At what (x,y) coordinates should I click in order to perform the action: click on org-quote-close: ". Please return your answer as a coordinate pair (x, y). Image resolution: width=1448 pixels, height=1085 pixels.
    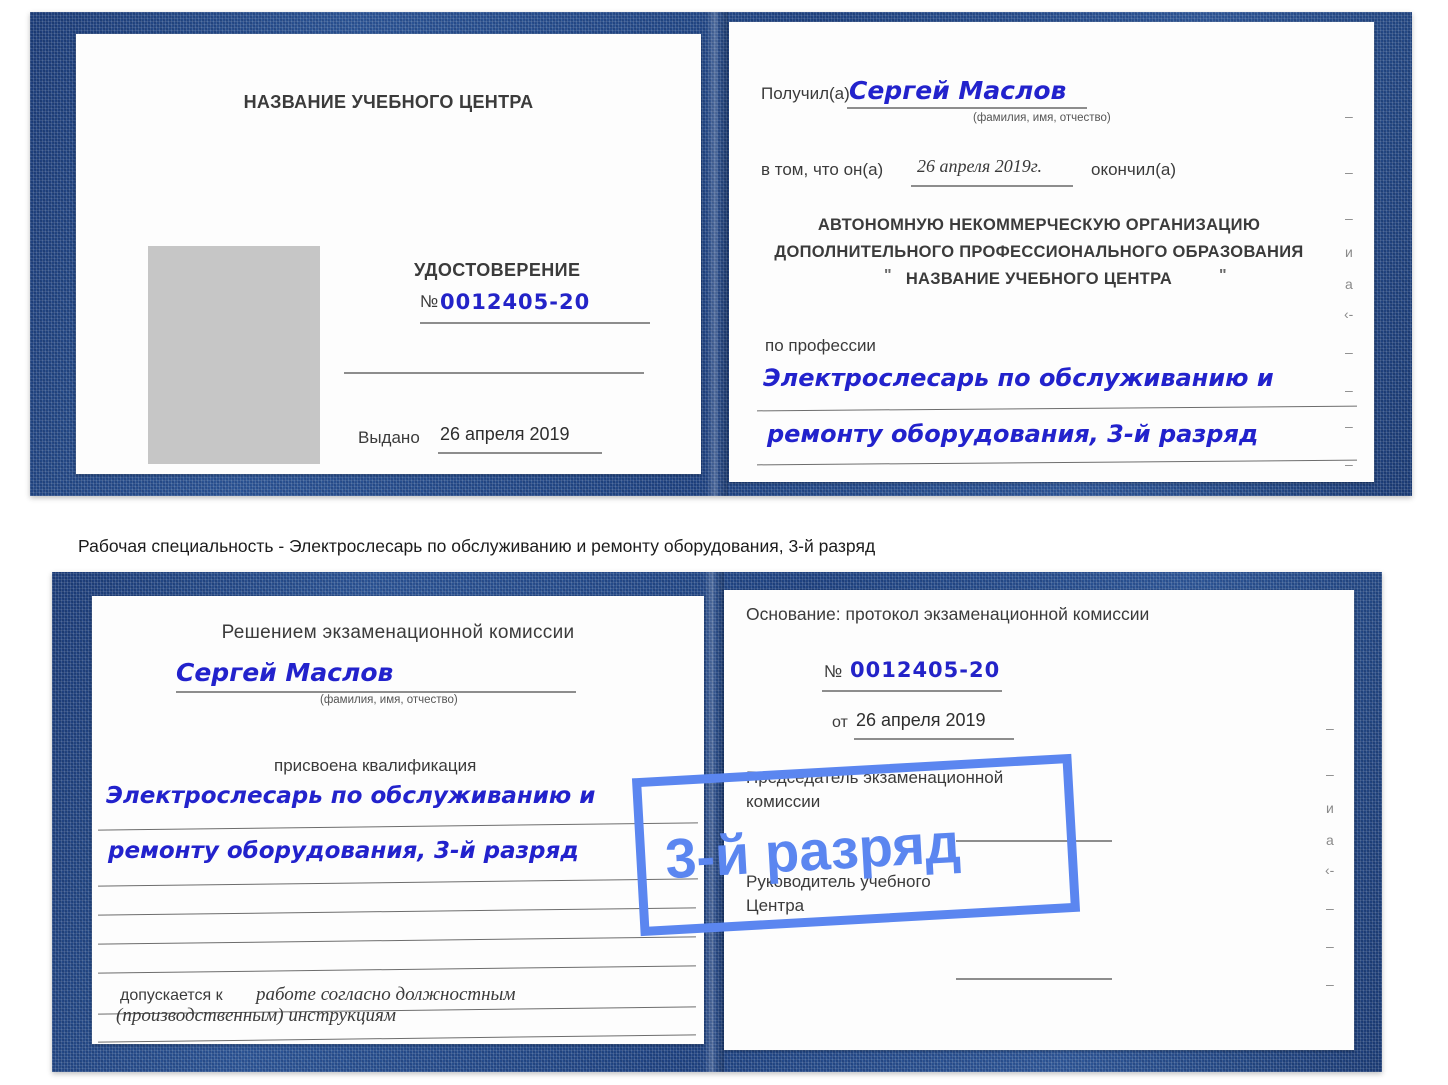
    Looking at the image, I should click on (1223, 275).